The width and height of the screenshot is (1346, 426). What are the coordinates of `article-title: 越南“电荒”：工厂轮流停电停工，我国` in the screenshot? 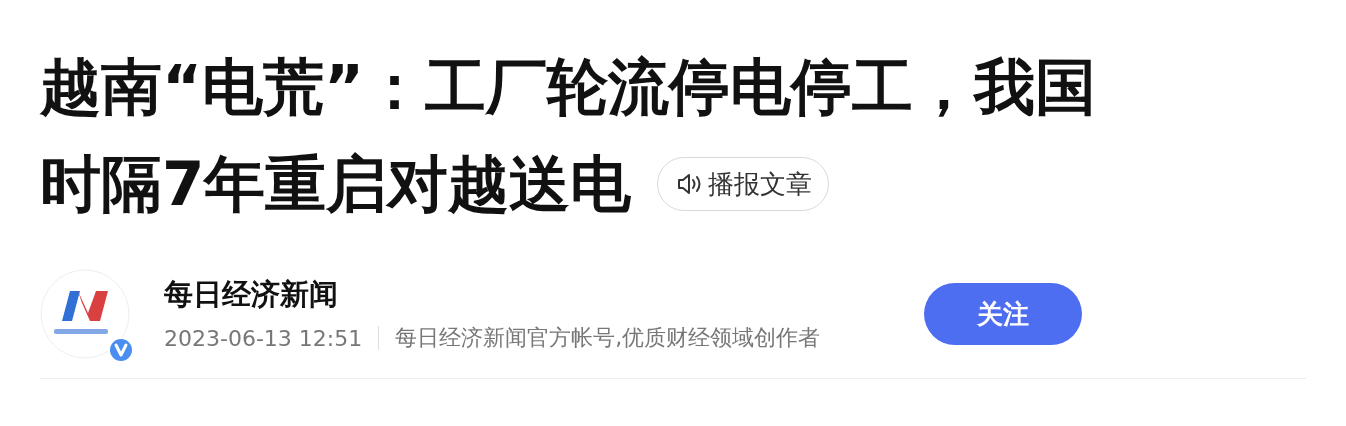 It's located at (568, 87).